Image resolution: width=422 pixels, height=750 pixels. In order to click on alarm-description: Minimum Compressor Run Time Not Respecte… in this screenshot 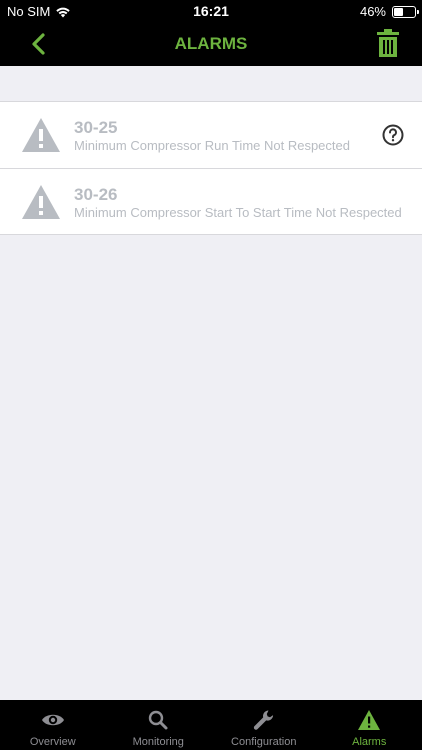, I will do `click(212, 145)`.